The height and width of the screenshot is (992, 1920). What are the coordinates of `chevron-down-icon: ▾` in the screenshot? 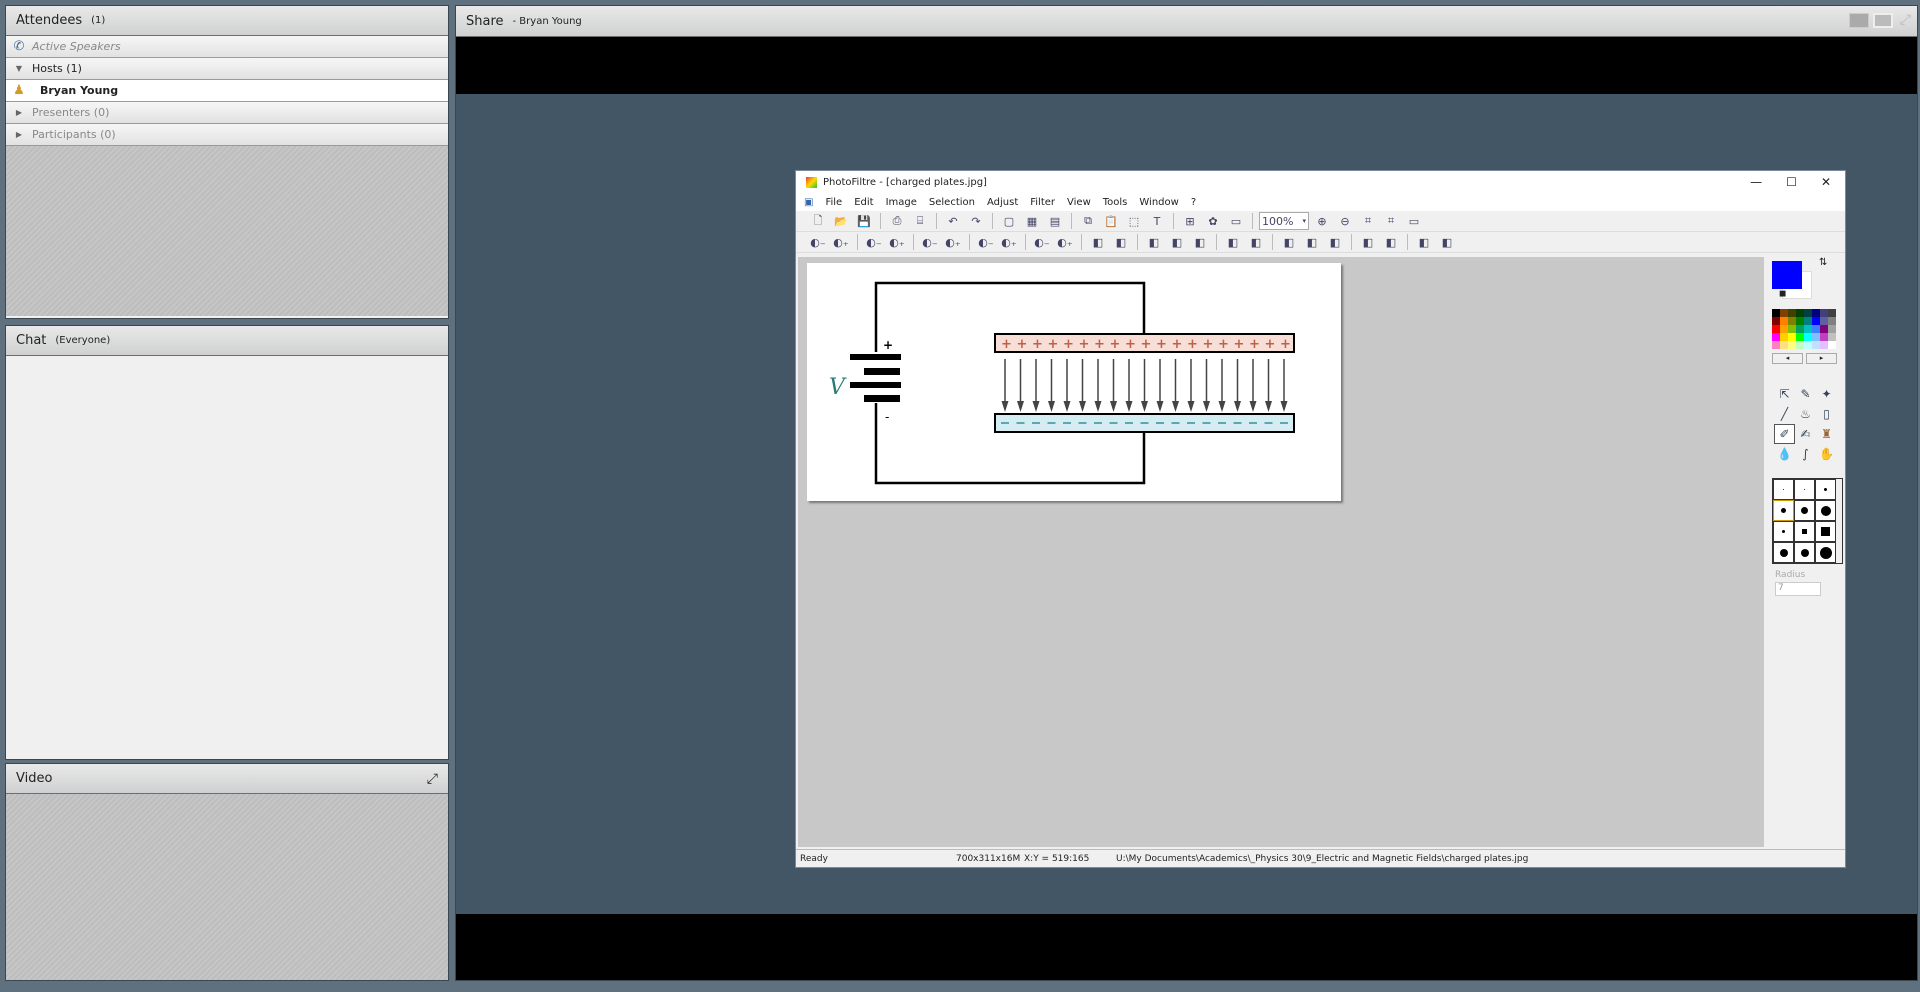 It's located at (1304, 221).